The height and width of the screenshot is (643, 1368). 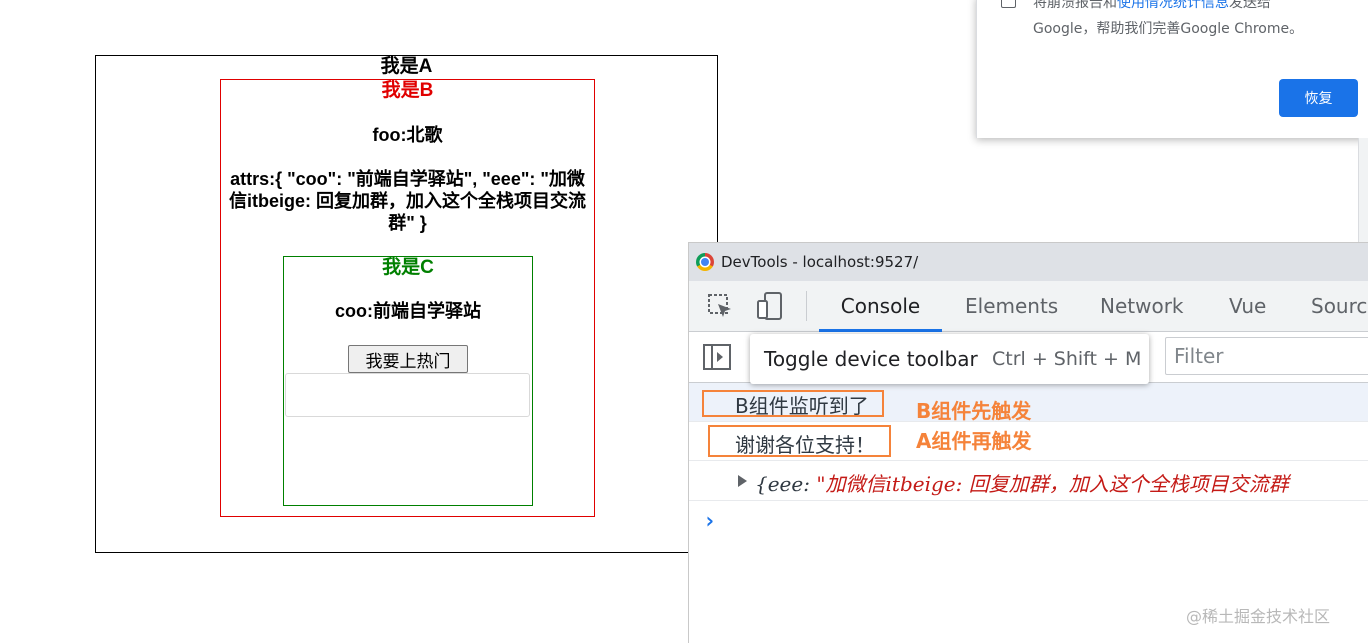 I want to click on tab-console: Console, so click(x=880, y=306).